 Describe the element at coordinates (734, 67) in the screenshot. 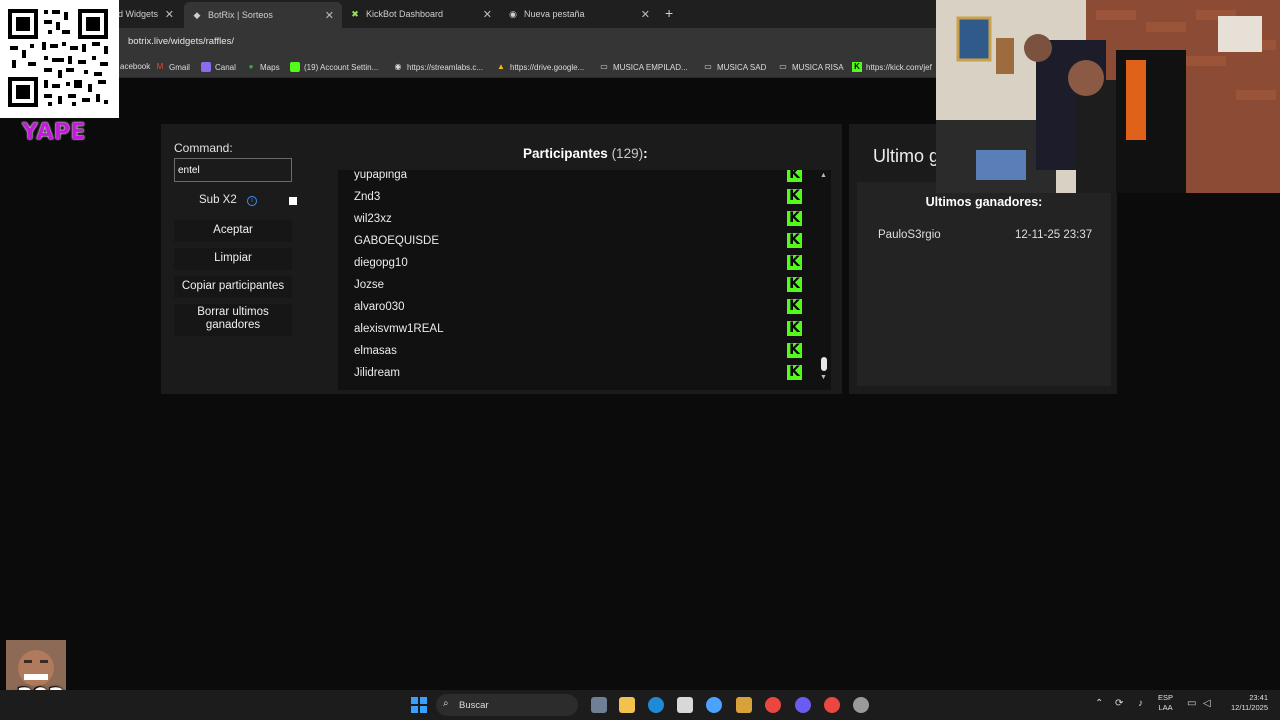

I see `bookmark-musica-sad: ▭ MUSICA SAD` at that location.